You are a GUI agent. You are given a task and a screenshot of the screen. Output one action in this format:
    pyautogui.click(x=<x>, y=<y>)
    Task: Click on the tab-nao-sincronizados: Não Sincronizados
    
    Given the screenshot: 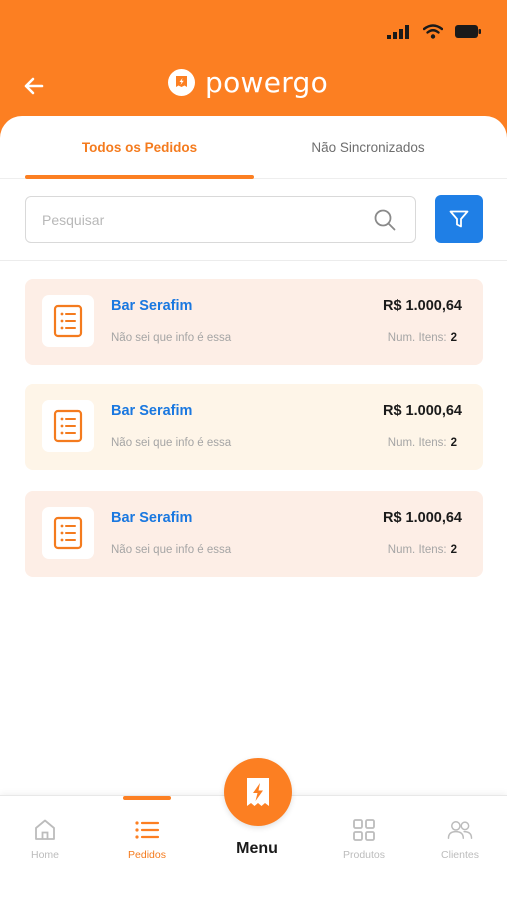 What is the action you would take?
    pyautogui.click(x=368, y=147)
    